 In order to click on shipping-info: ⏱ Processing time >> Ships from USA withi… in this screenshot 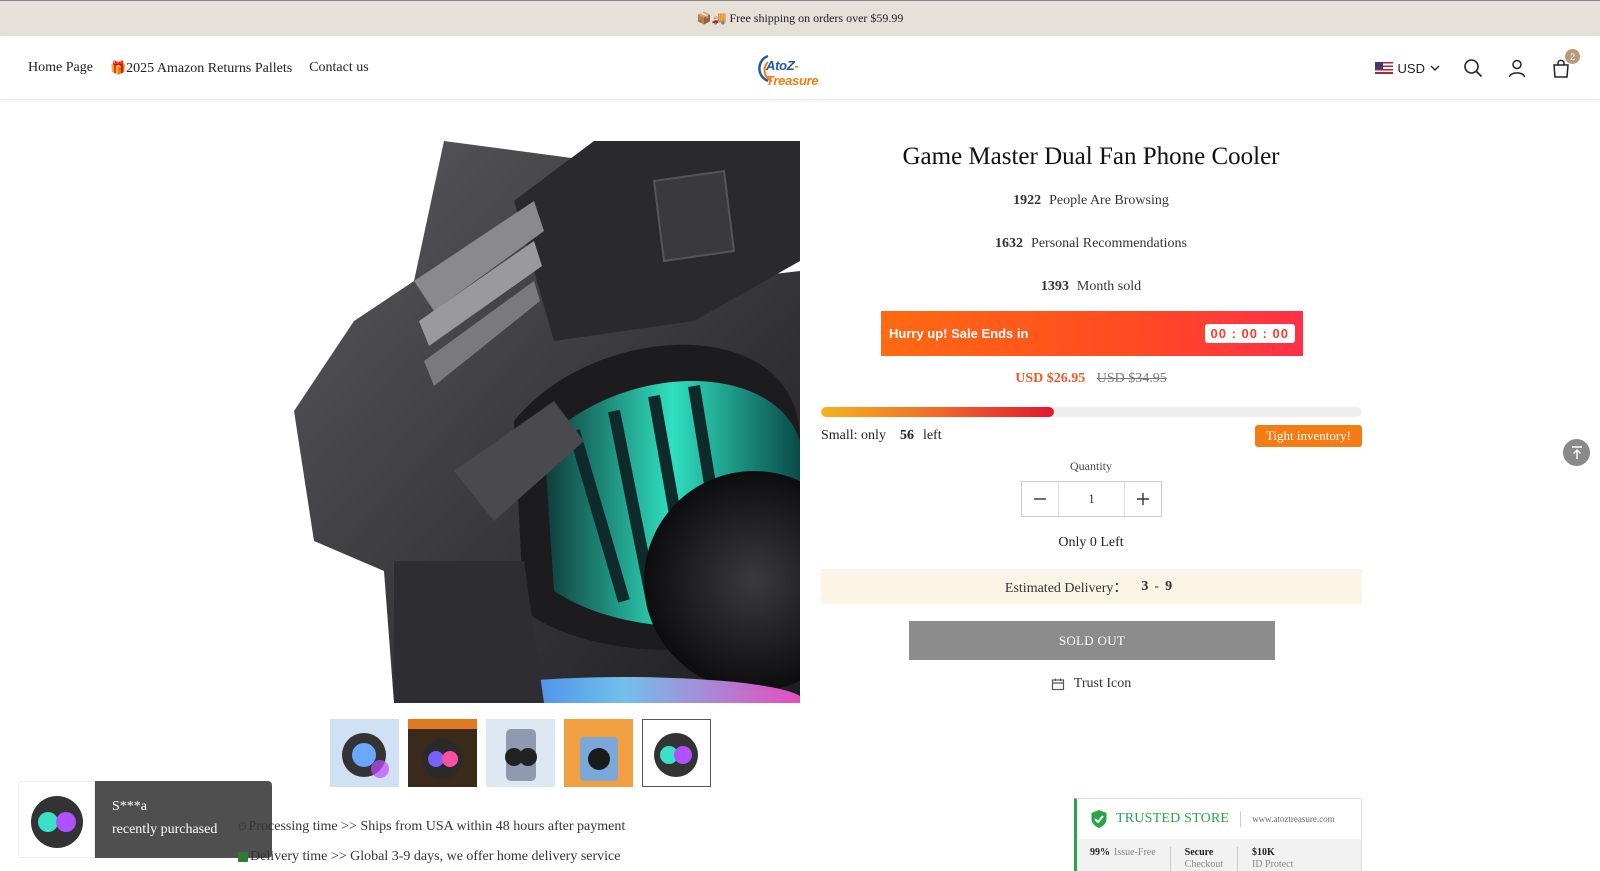, I will do `click(431, 841)`.